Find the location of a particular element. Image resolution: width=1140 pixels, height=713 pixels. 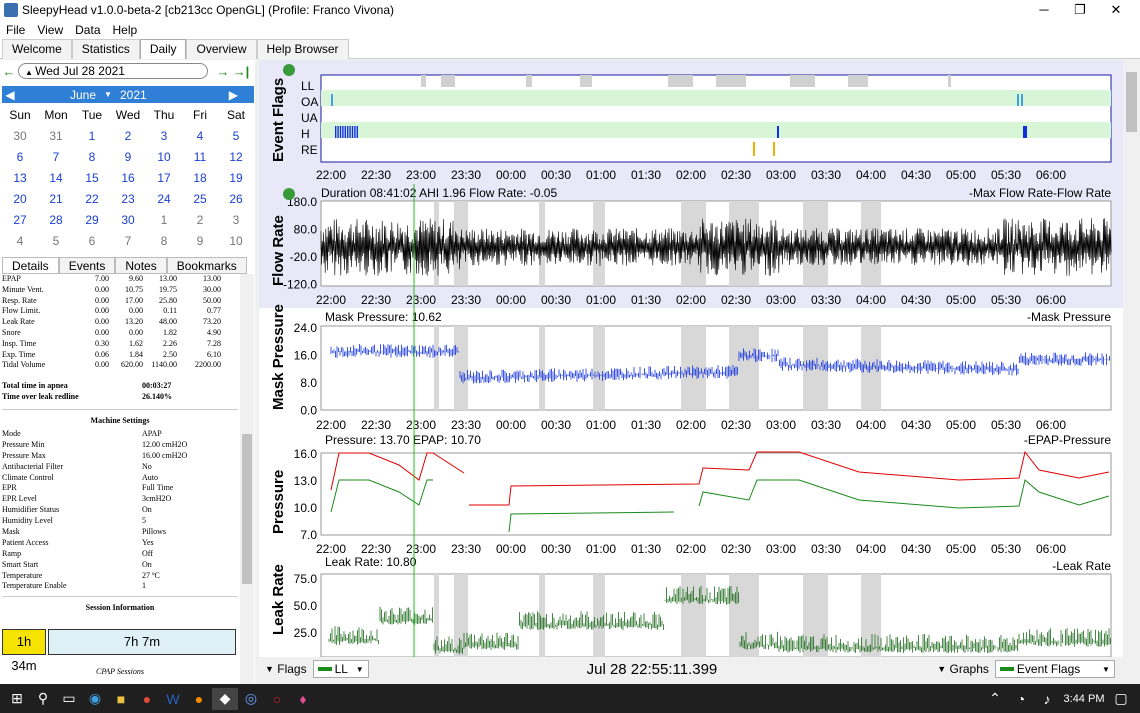

calendar-day: 28 is located at coordinates (56, 219).